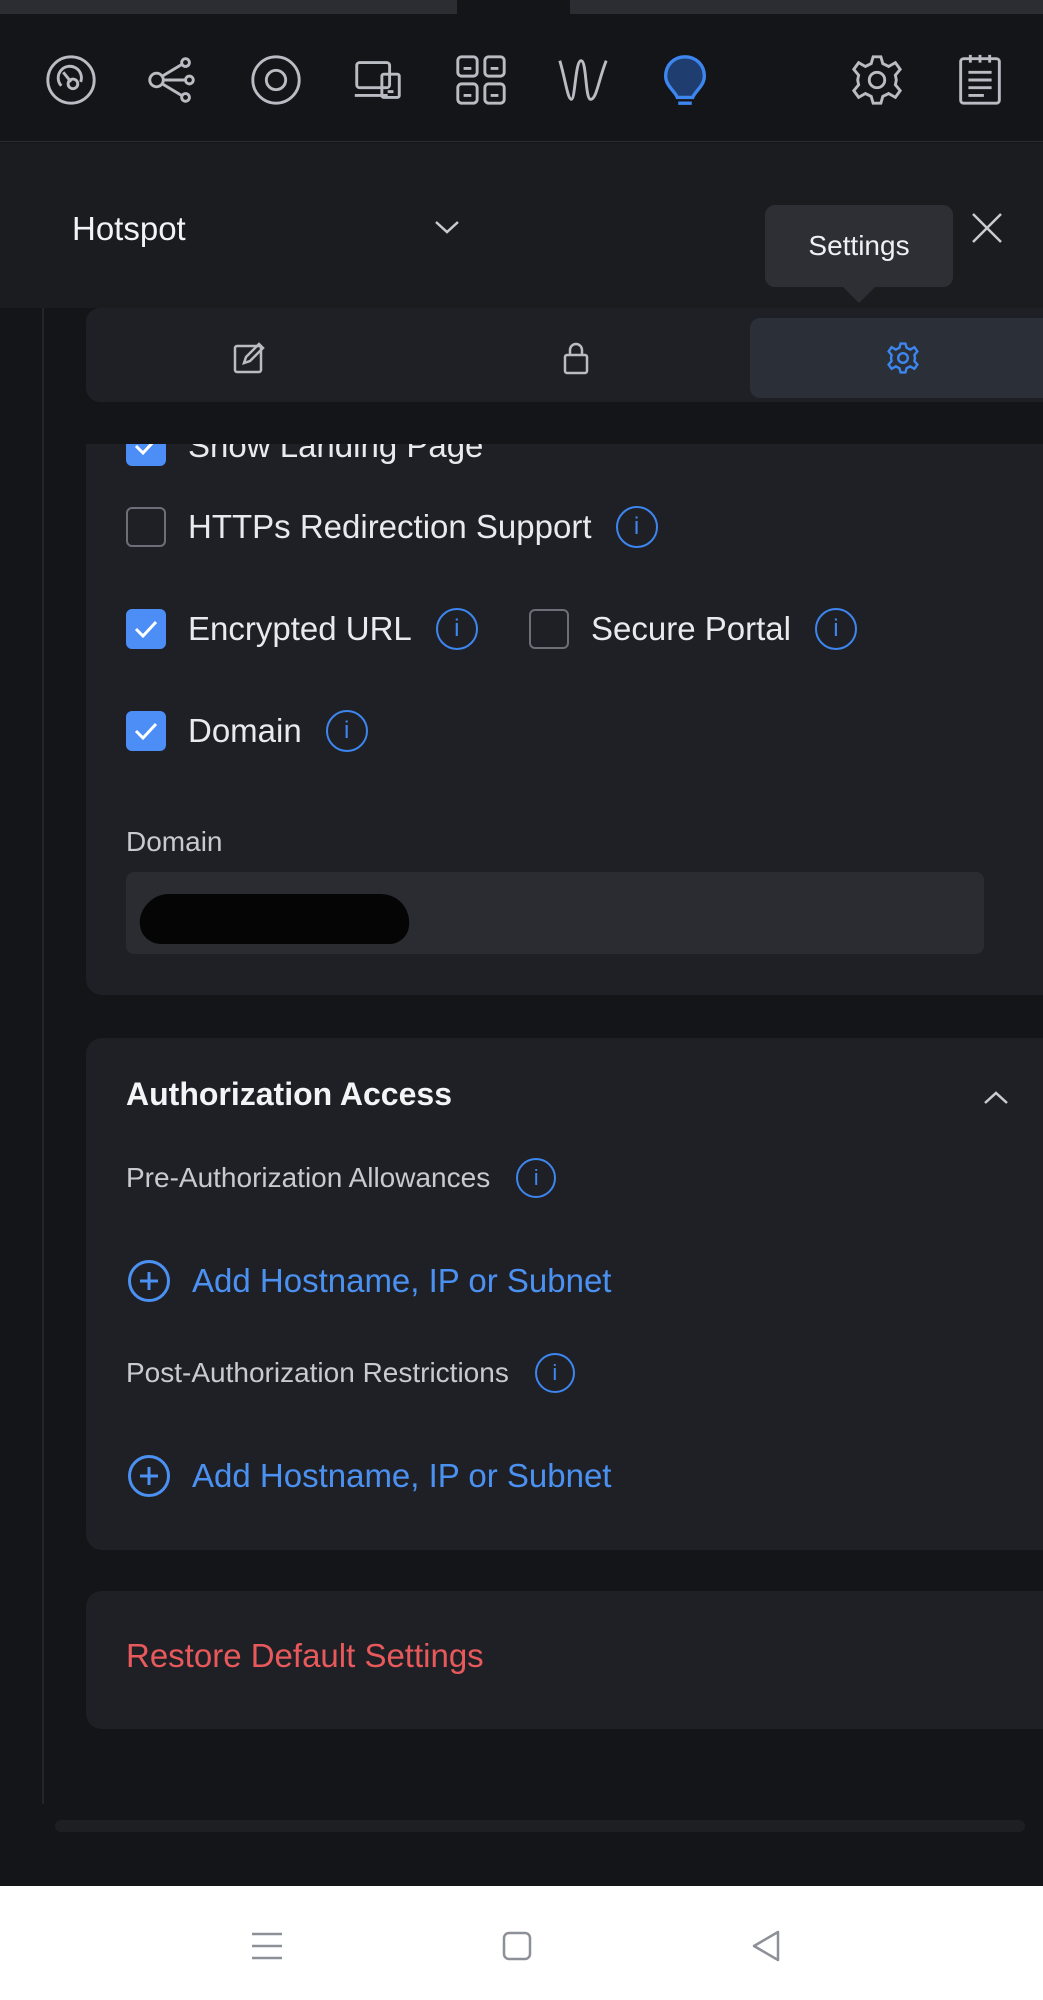 Image resolution: width=1043 pixels, height=2000 pixels. I want to click on post-authorization-label: Post-Authorization Restrictions i, so click(350, 1373).